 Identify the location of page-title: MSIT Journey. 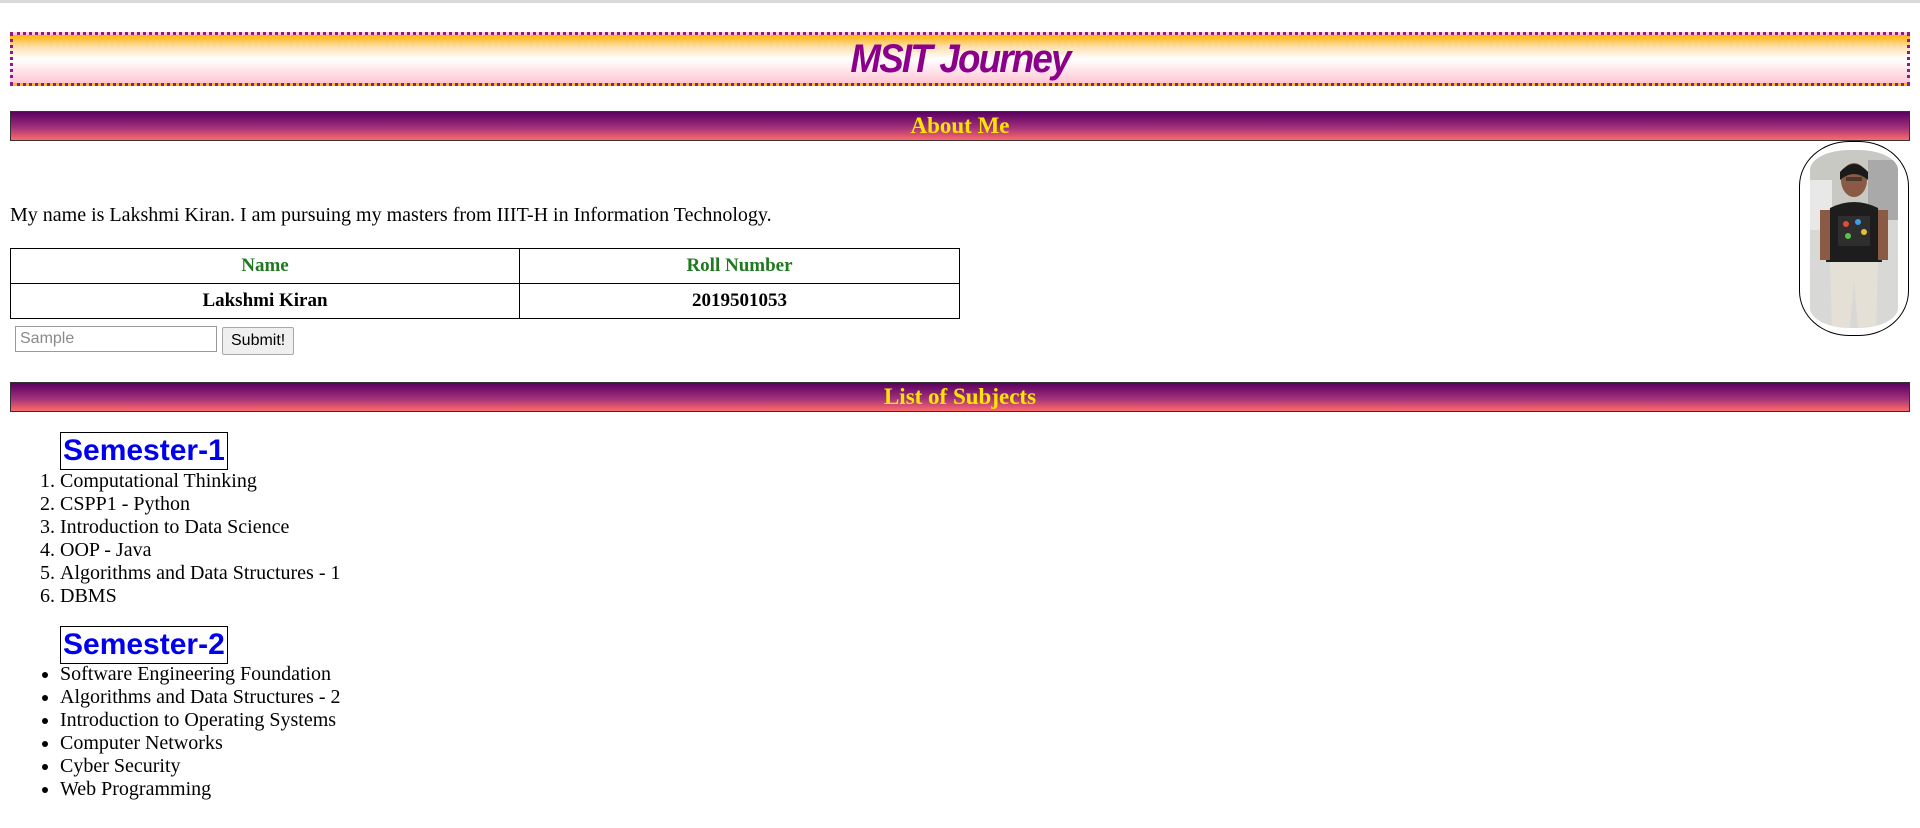
(960, 59).